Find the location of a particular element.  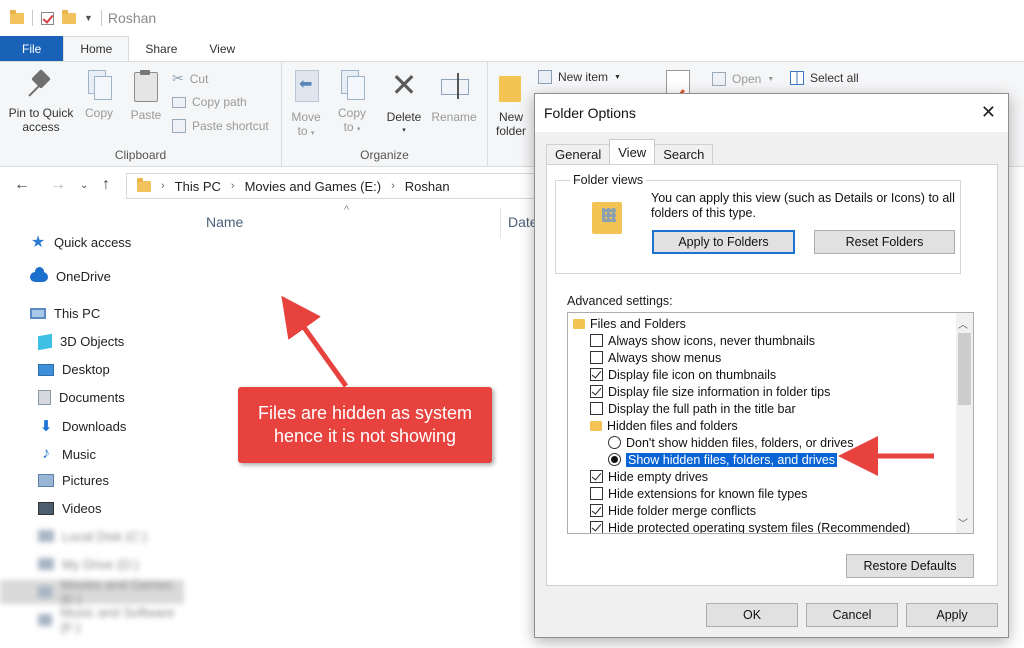

nav-item-videos: Videos is located at coordinates (70, 508).